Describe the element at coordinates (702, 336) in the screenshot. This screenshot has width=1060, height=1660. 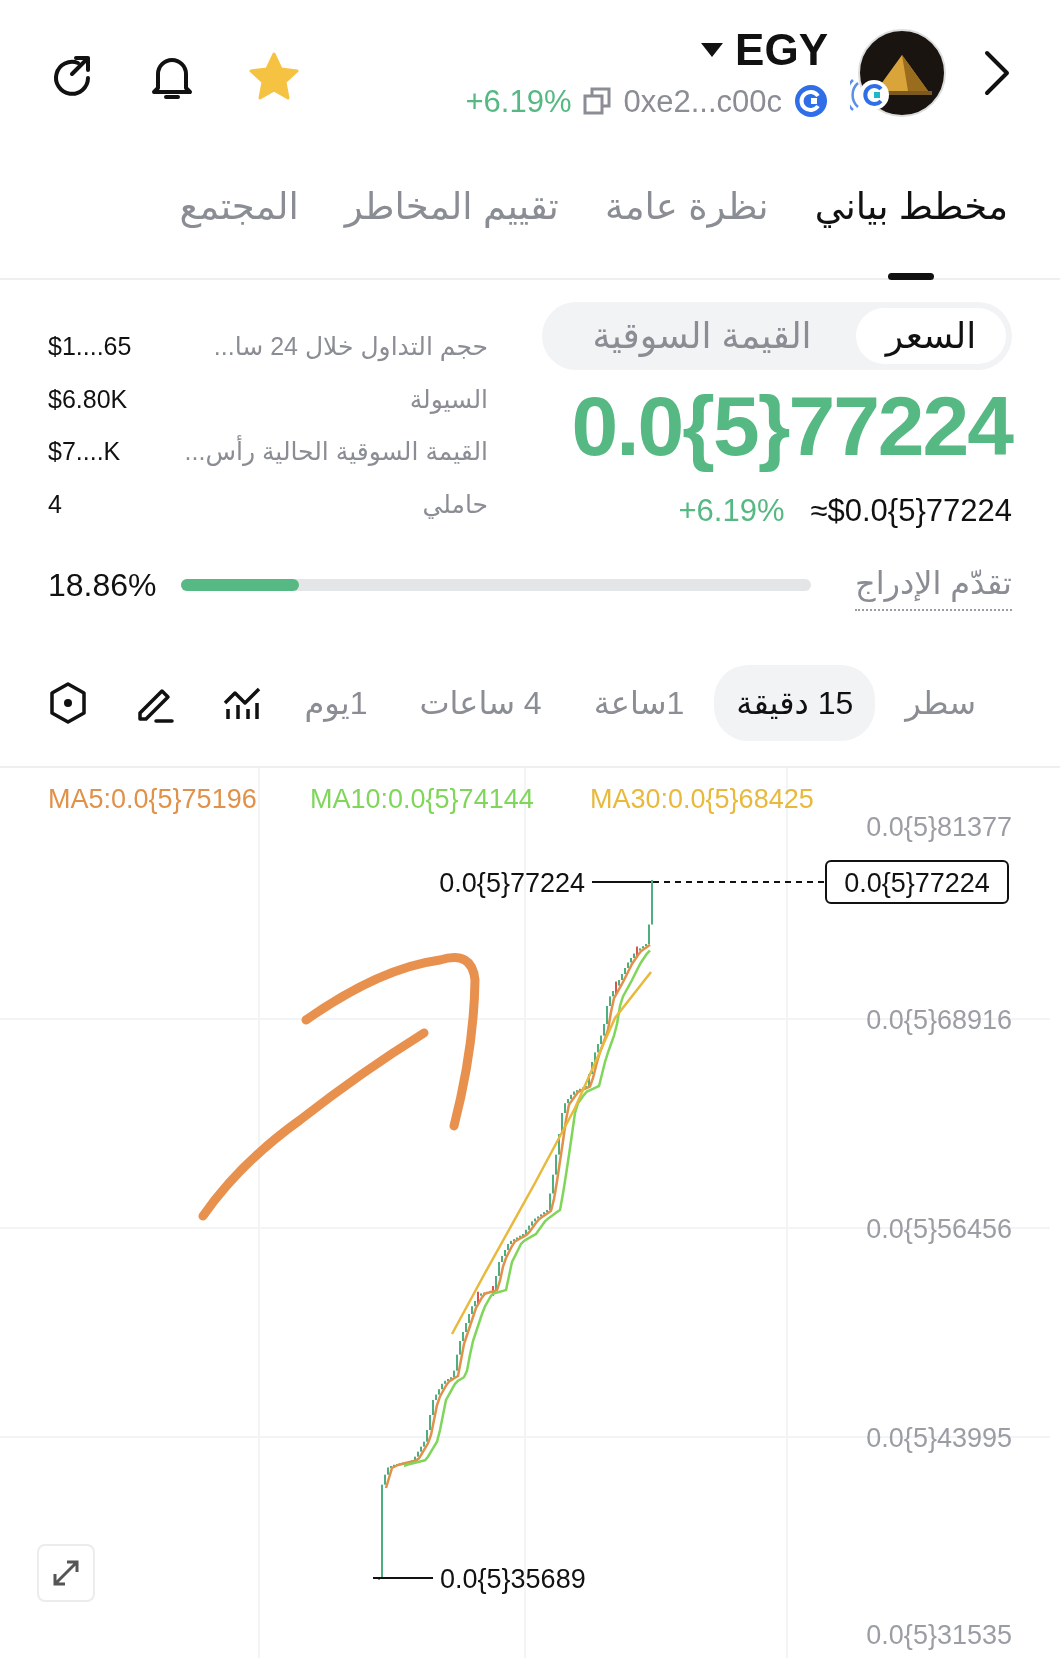
I see `toggle-option: القيمة السوقية` at that location.